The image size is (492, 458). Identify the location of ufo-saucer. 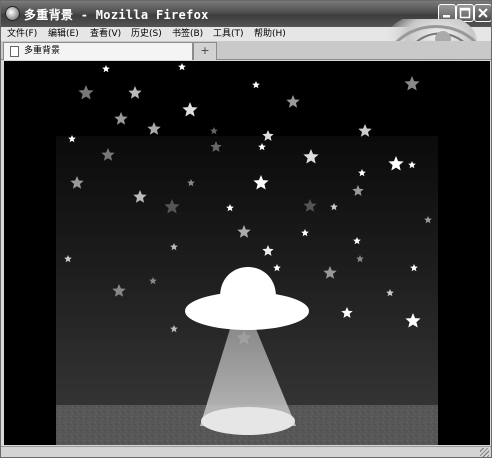
(247, 311).